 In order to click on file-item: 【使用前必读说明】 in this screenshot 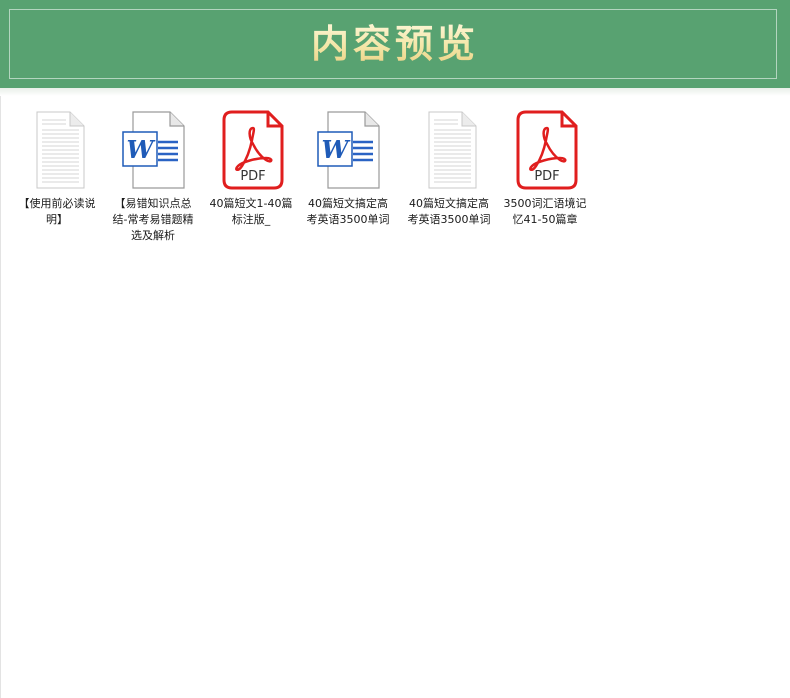, I will do `click(57, 169)`.